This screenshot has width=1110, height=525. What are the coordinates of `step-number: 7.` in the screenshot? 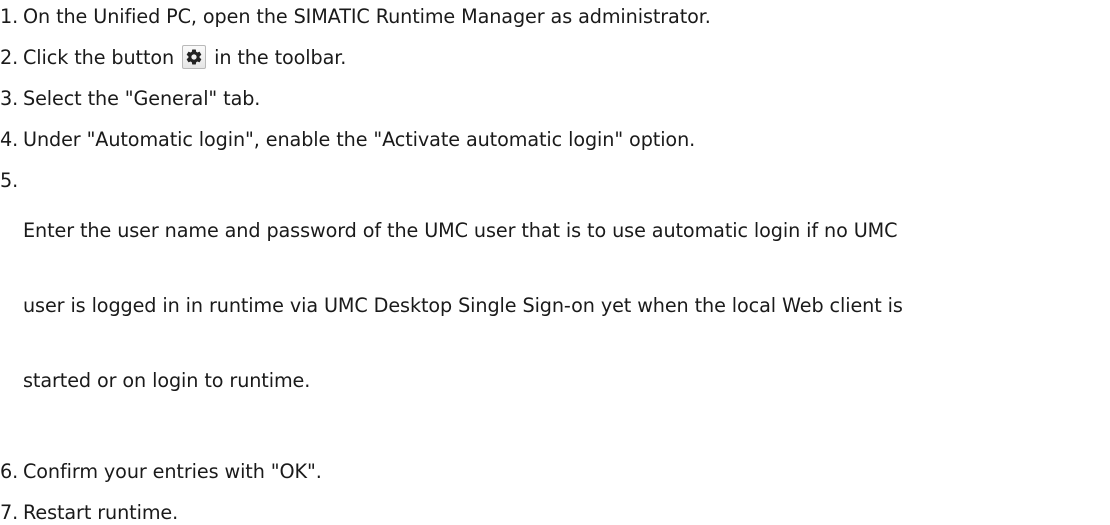 It's located at (9, 512).